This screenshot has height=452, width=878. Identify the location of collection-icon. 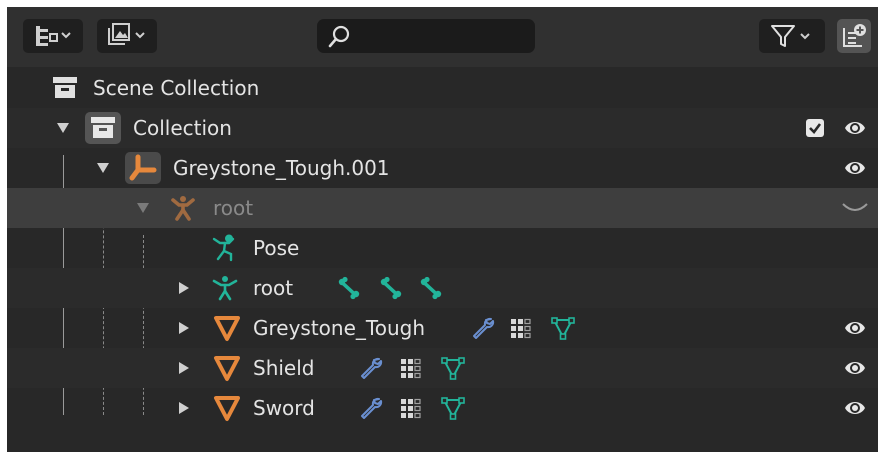
(103, 127).